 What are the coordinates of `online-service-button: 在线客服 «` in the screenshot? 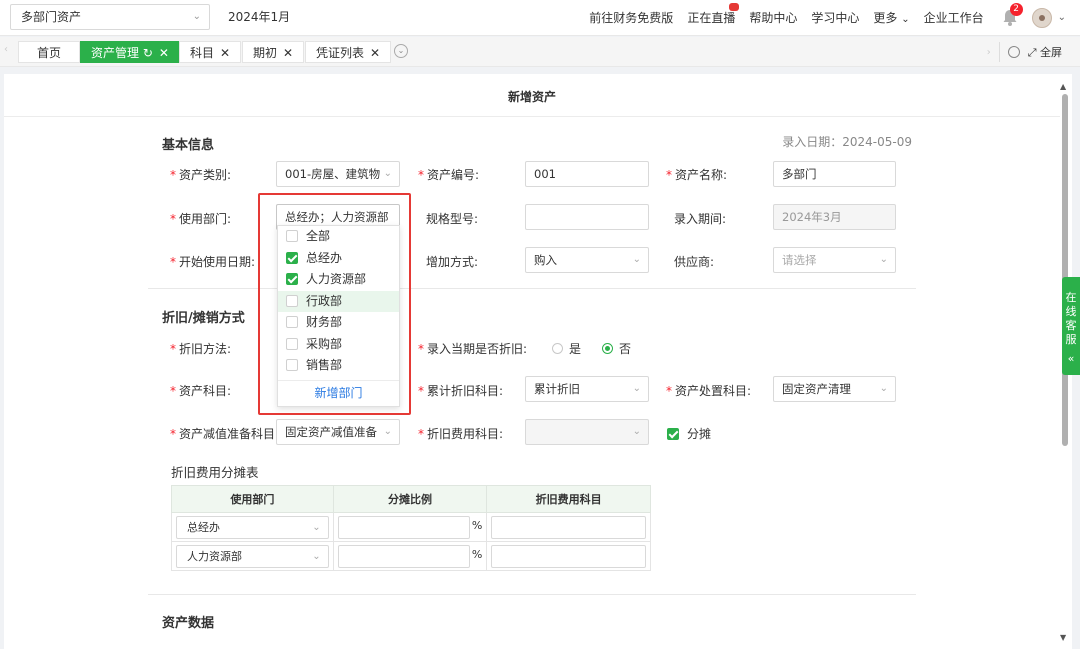 It's located at (1071, 326).